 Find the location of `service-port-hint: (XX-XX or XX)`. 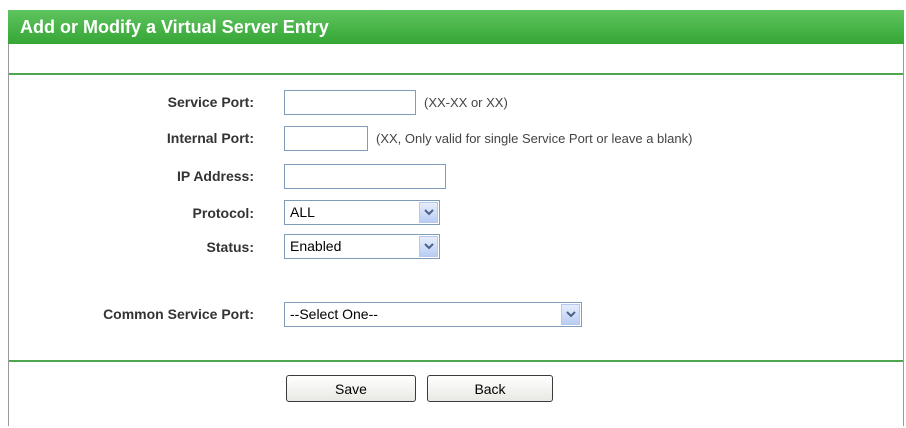

service-port-hint: (XX-XX or XX) is located at coordinates (466, 102).